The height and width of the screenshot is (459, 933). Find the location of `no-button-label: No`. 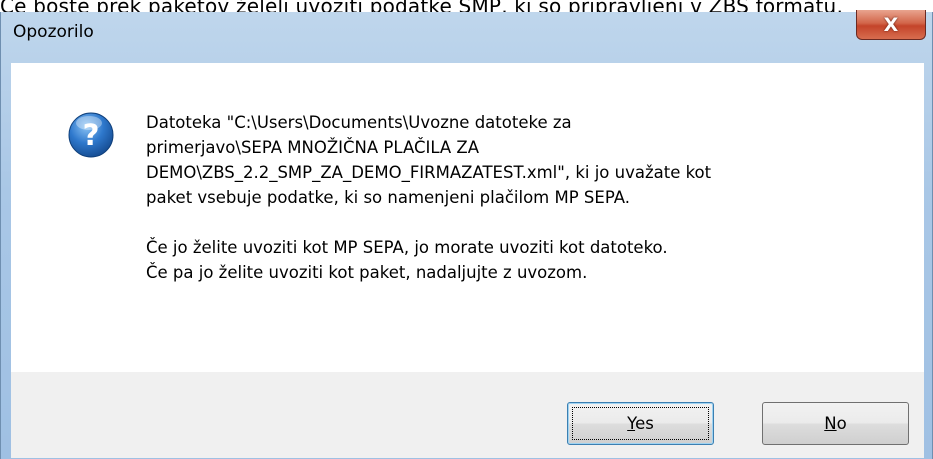

no-button-label: No is located at coordinates (835, 423).